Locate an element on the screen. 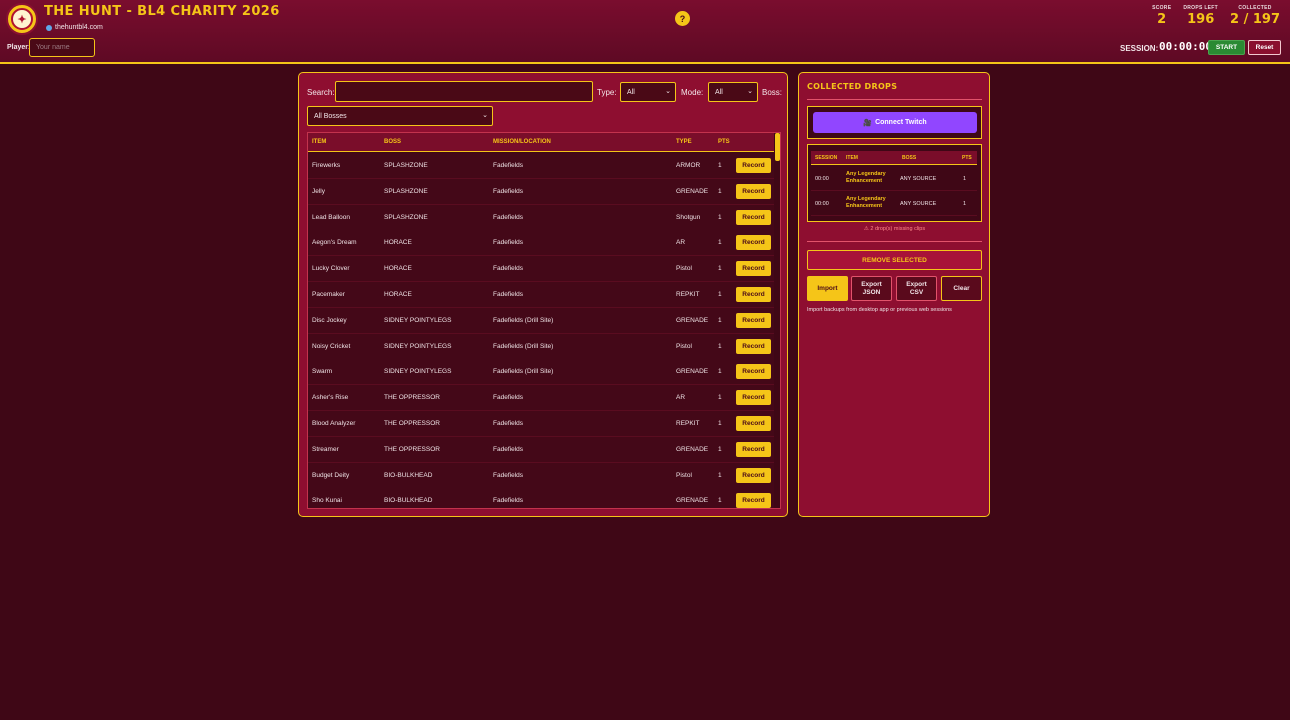  dheader-boss: BOSS is located at coordinates (909, 158).